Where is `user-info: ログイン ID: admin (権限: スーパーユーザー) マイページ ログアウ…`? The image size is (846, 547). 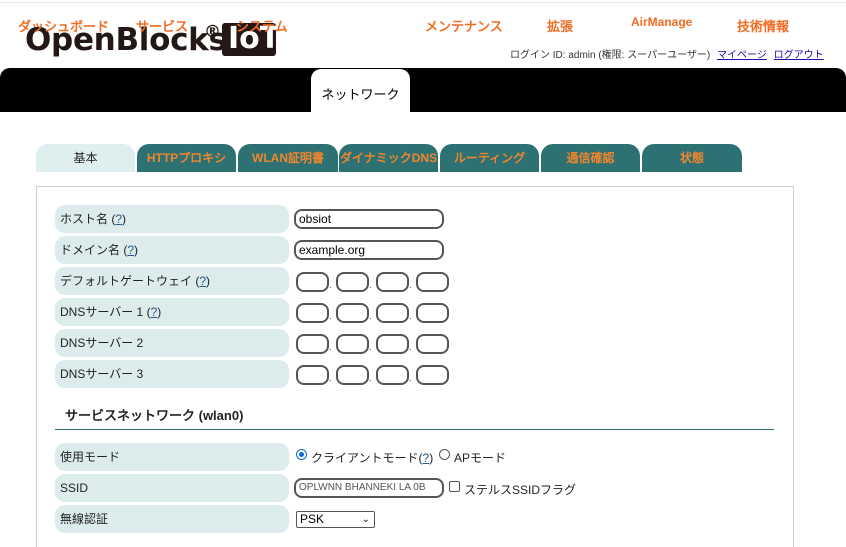 user-info: ログイン ID: admin (権限: スーパーユーザー) マイページ ログアウ… is located at coordinates (667, 53).